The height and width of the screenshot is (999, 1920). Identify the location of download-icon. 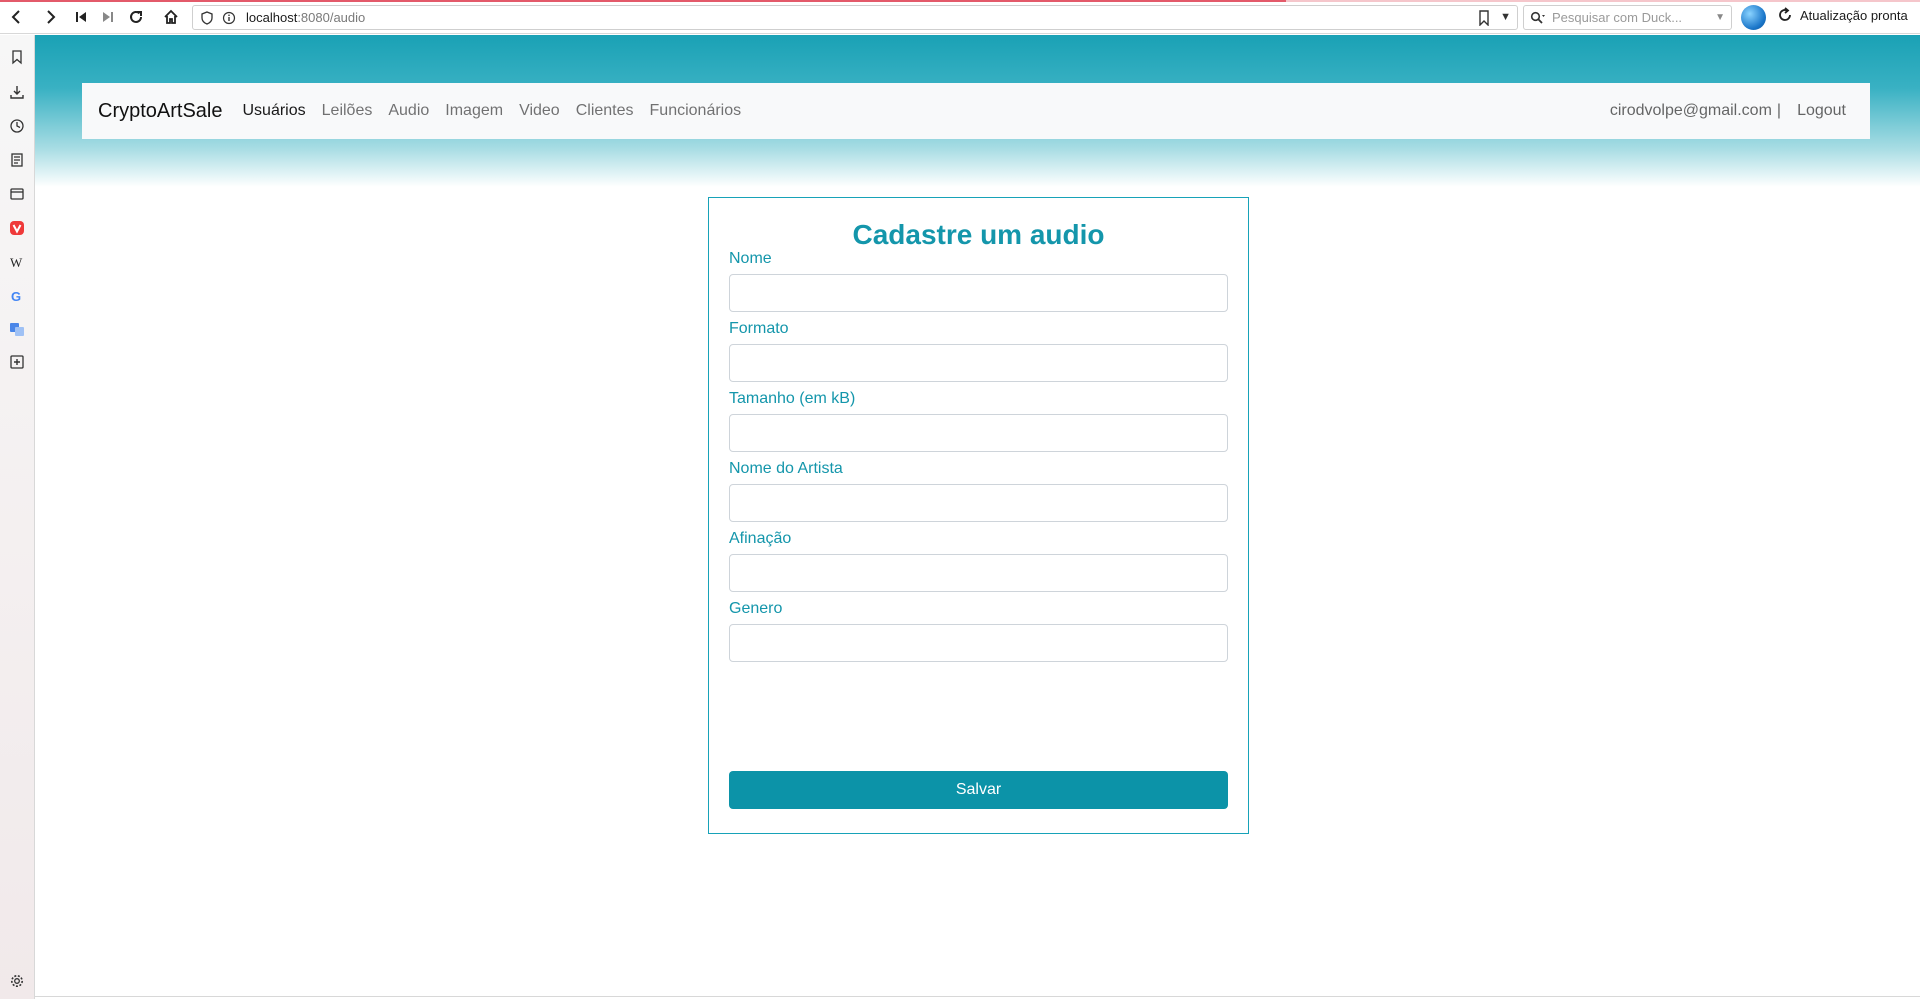
(17, 92).